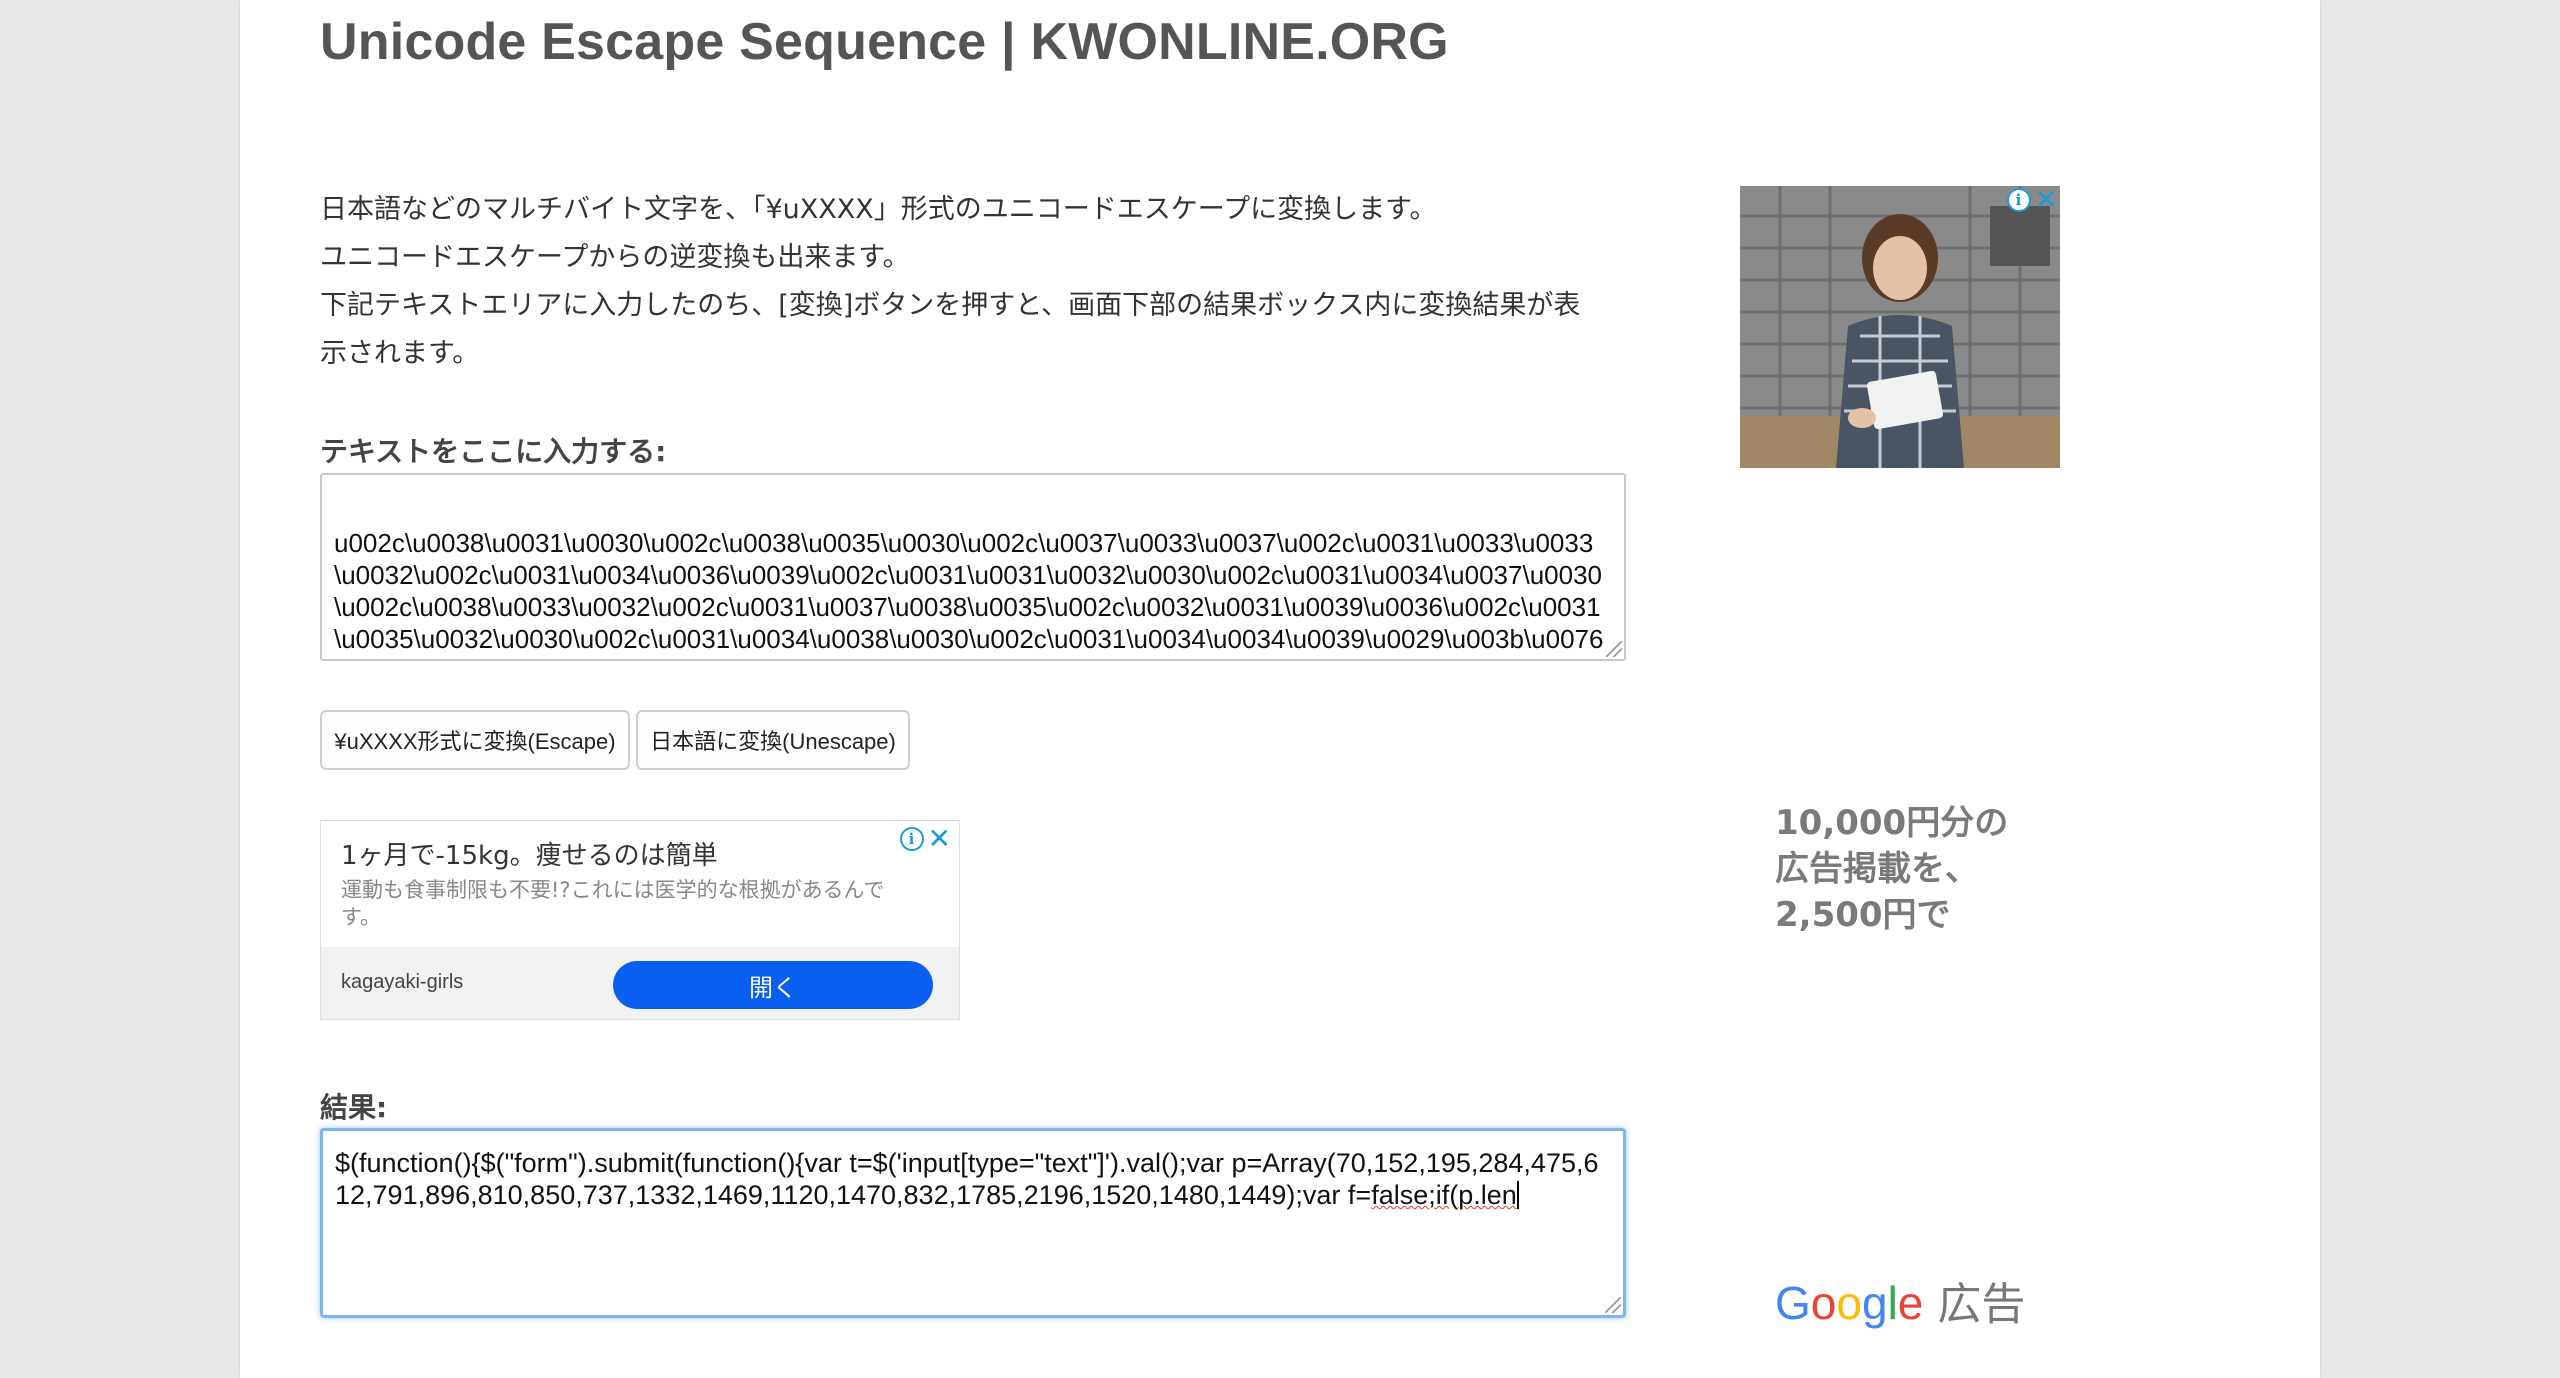  What do you see at coordinates (475, 740) in the screenshot?
I see `escape-button: ¥uXXXX形式に変換(Escape)` at bounding box center [475, 740].